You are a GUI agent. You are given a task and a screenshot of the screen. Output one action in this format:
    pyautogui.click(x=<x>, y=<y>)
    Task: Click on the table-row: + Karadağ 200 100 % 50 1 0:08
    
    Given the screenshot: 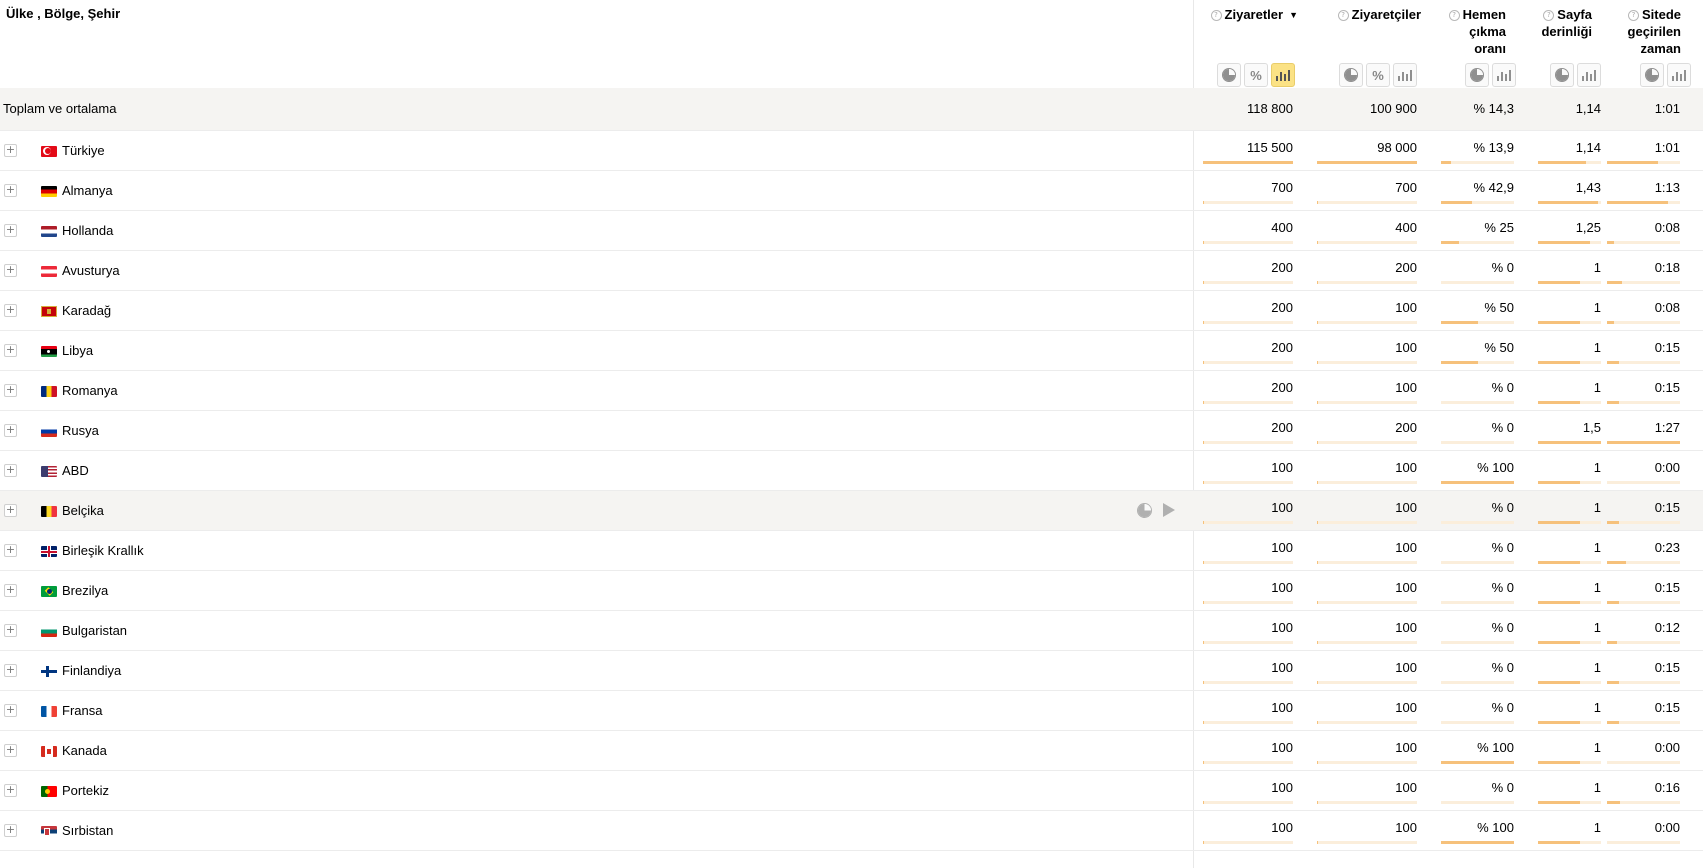 What is the action you would take?
    pyautogui.click(x=851, y=311)
    